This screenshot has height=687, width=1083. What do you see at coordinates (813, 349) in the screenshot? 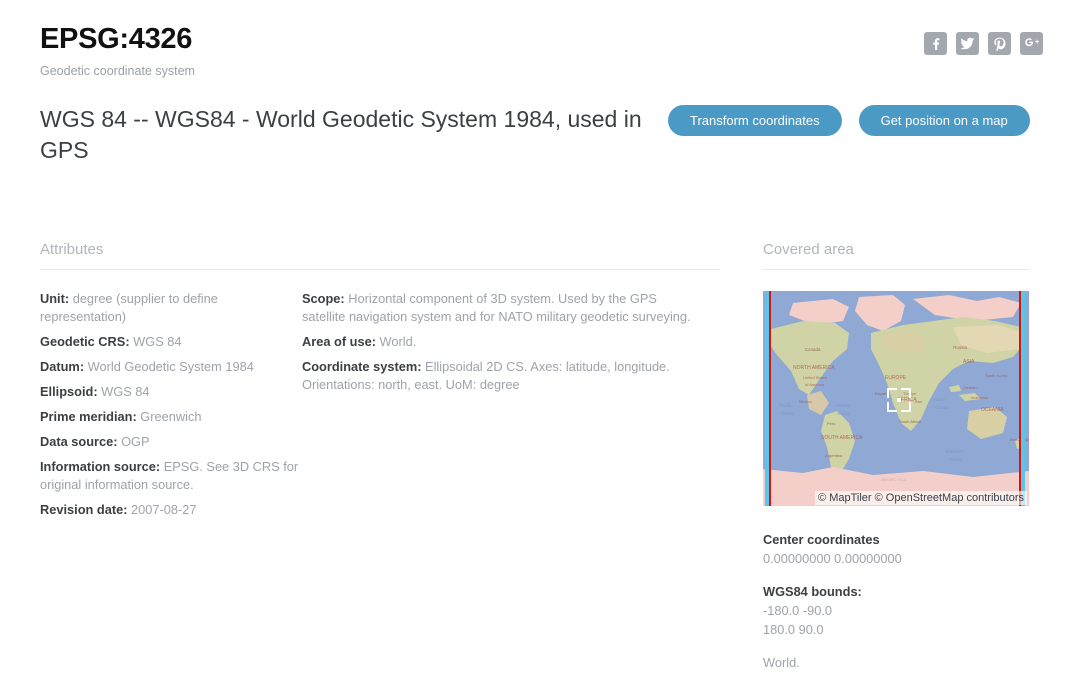
I see `svg-text: Canada` at bounding box center [813, 349].